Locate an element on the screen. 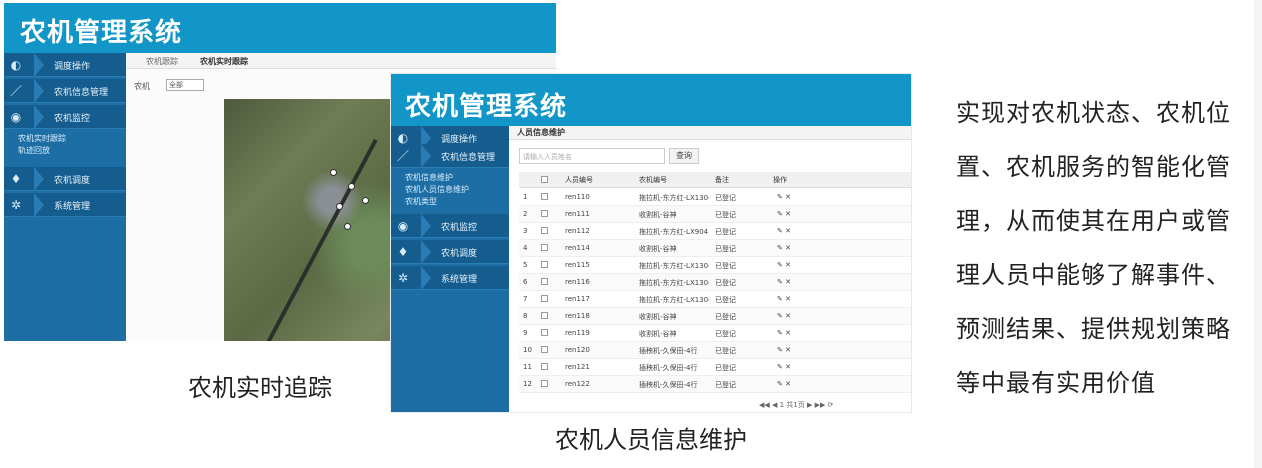  gear-icon: ✲ is located at coordinates (403, 278).